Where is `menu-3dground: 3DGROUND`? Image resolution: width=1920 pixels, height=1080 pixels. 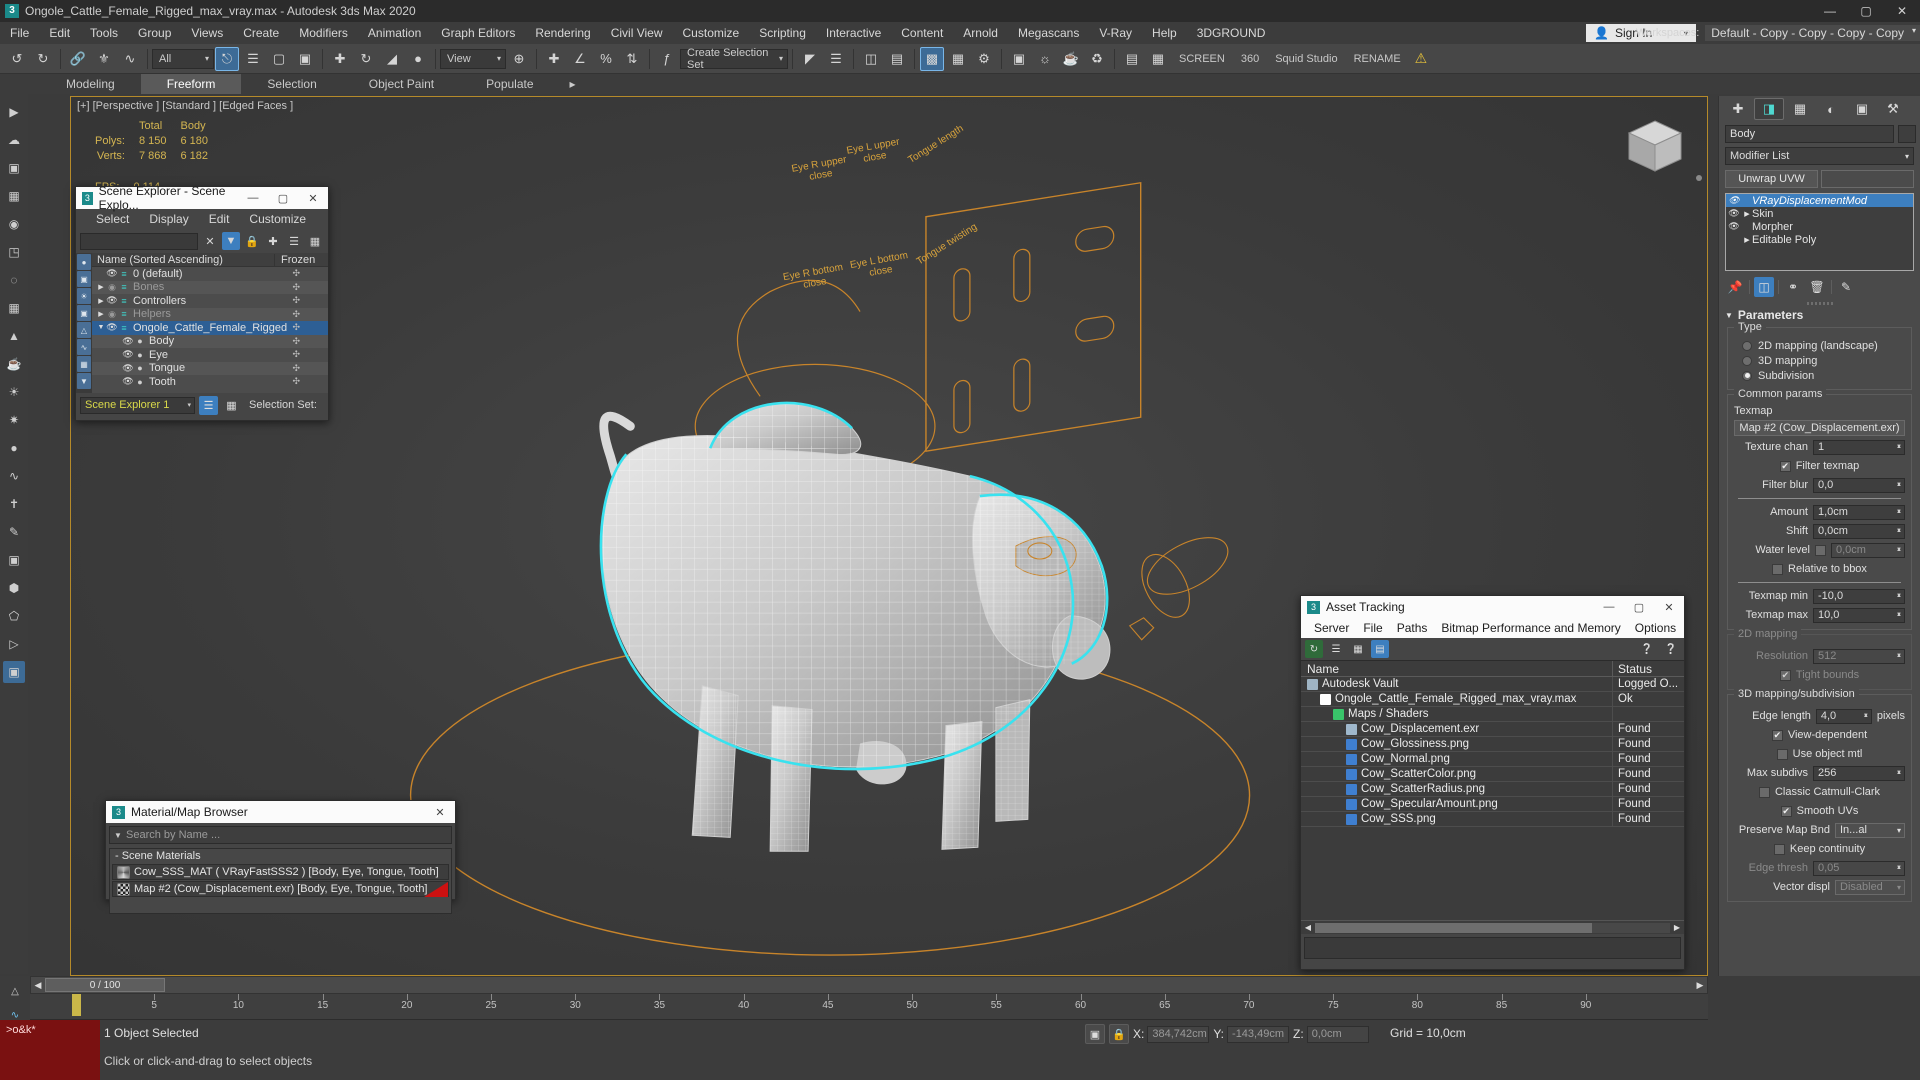 menu-3dground: 3DGROUND is located at coordinates (1231, 33).